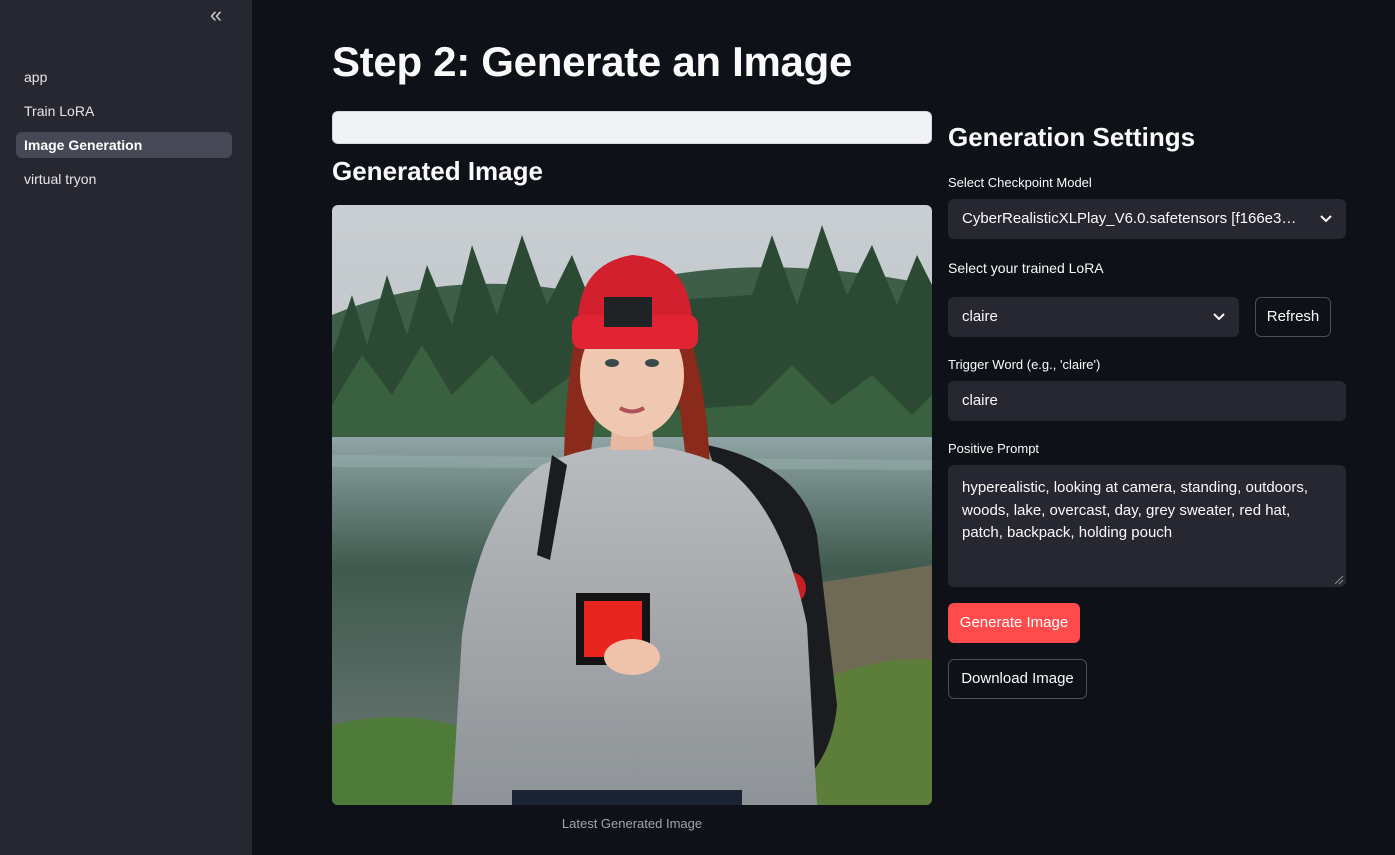 The image size is (1395, 855). Describe the element at coordinates (124, 77) in the screenshot. I see `sidebar-item-app: app` at that location.